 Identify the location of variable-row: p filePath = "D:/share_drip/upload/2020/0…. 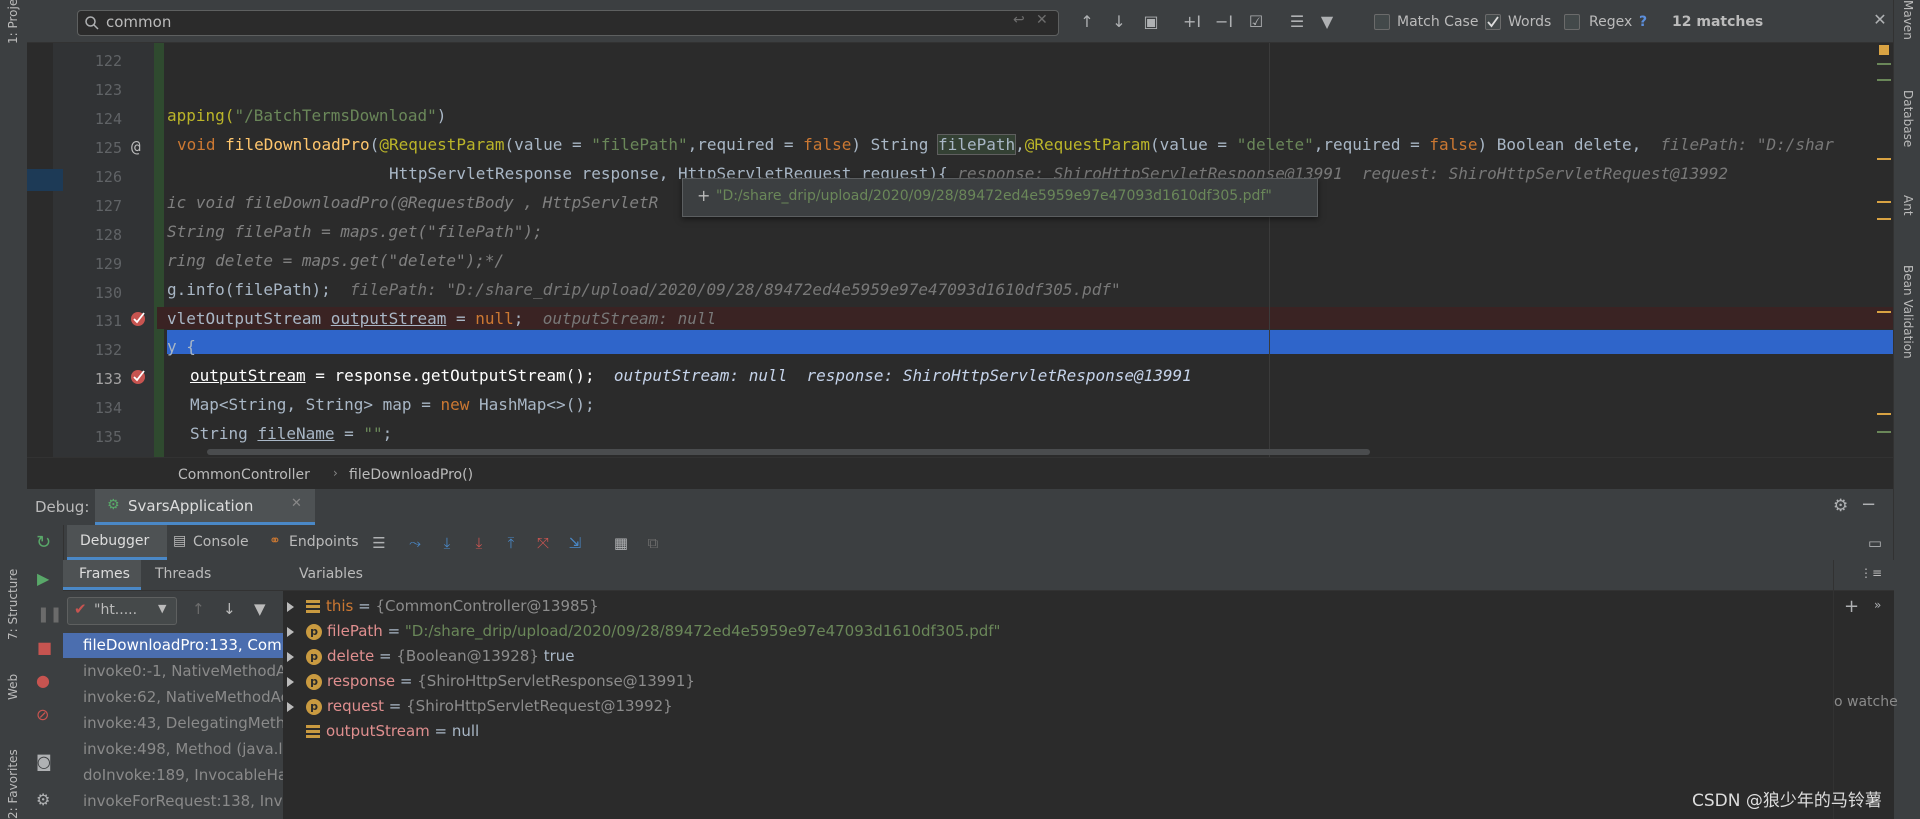
(643, 631).